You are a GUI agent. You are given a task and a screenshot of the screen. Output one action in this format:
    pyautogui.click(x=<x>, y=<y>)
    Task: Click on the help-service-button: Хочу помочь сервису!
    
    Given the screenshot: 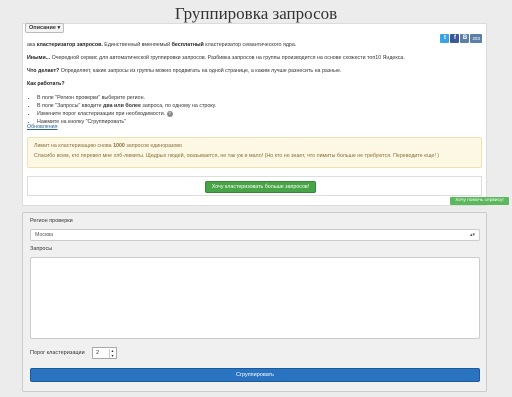 What is the action you would take?
    pyautogui.click(x=479, y=201)
    